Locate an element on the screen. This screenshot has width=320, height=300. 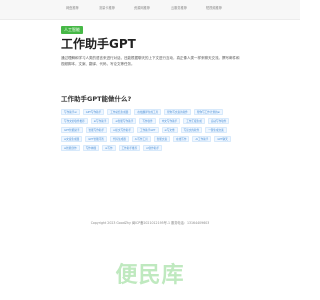
nav-item-4: 云服务推荐 is located at coordinates (179, 8).